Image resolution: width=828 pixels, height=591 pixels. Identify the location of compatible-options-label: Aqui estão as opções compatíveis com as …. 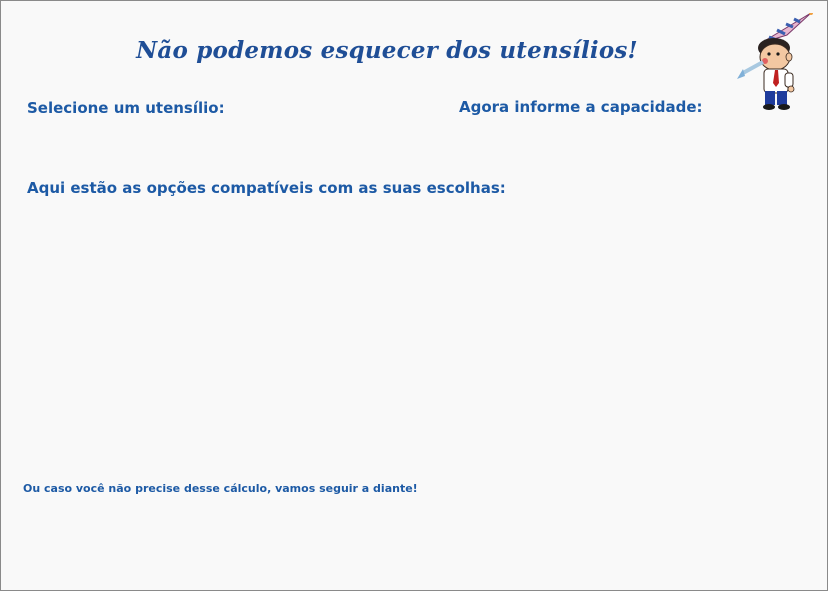
(266, 188).